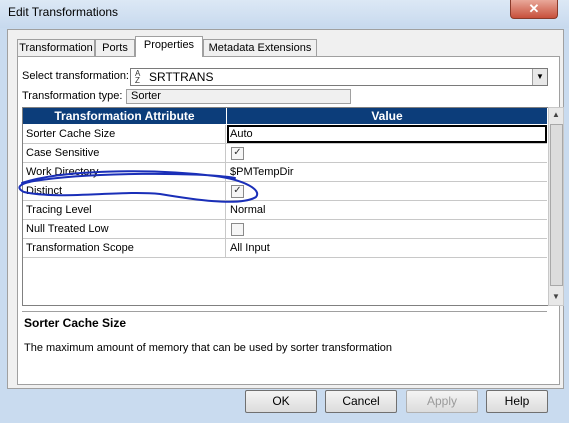 This screenshot has width=569, height=423. I want to click on case-sensitive-checkbox: ✓, so click(237, 153).